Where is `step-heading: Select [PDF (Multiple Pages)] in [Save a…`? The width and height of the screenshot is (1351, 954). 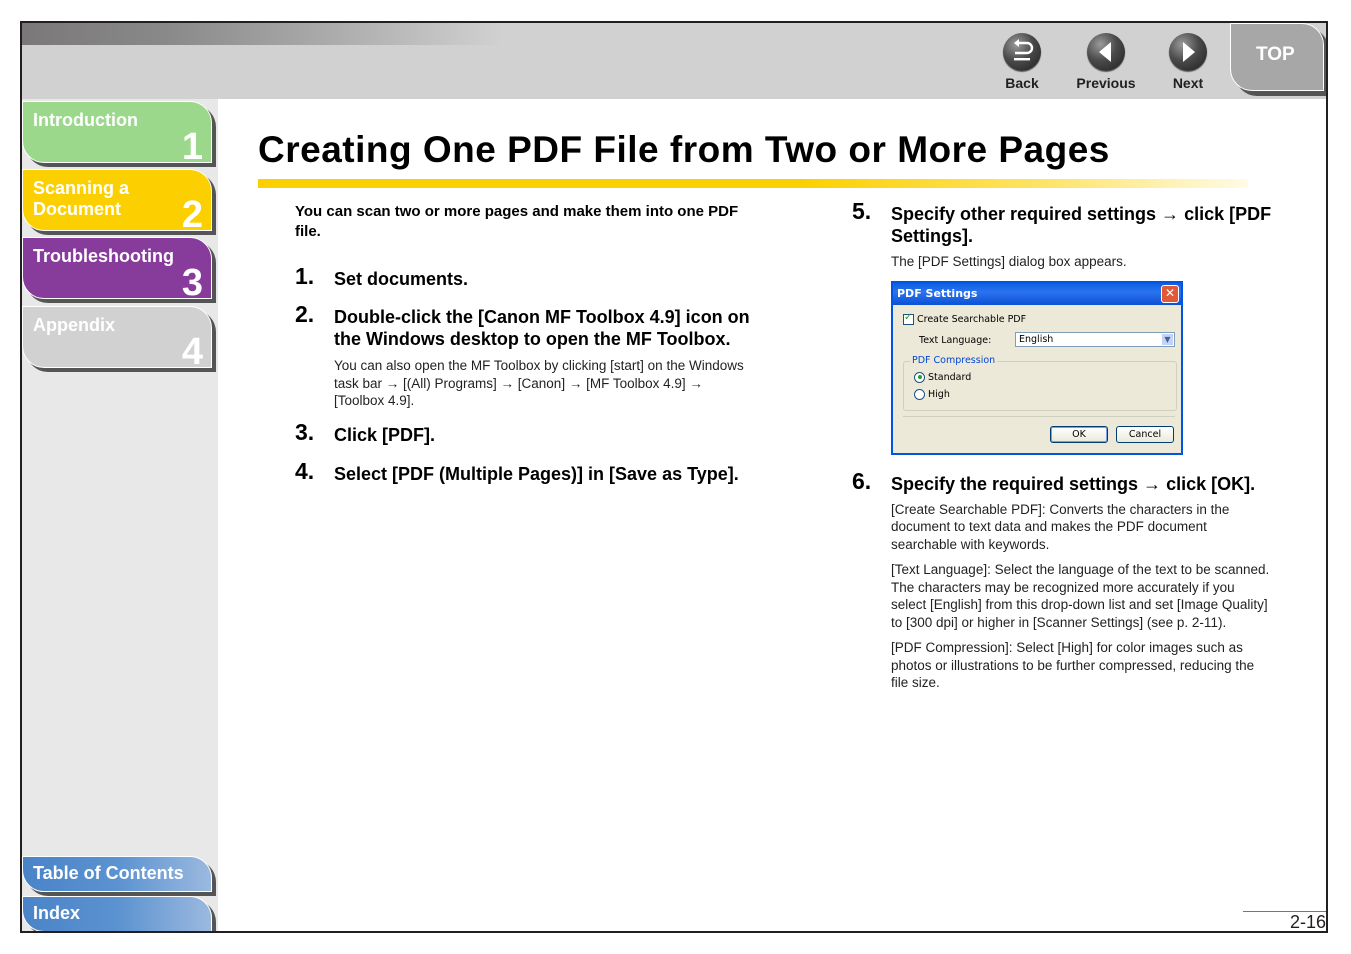 step-heading: Select [PDF (Multiple Pages)] in [Save a… is located at coordinates (536, 473).